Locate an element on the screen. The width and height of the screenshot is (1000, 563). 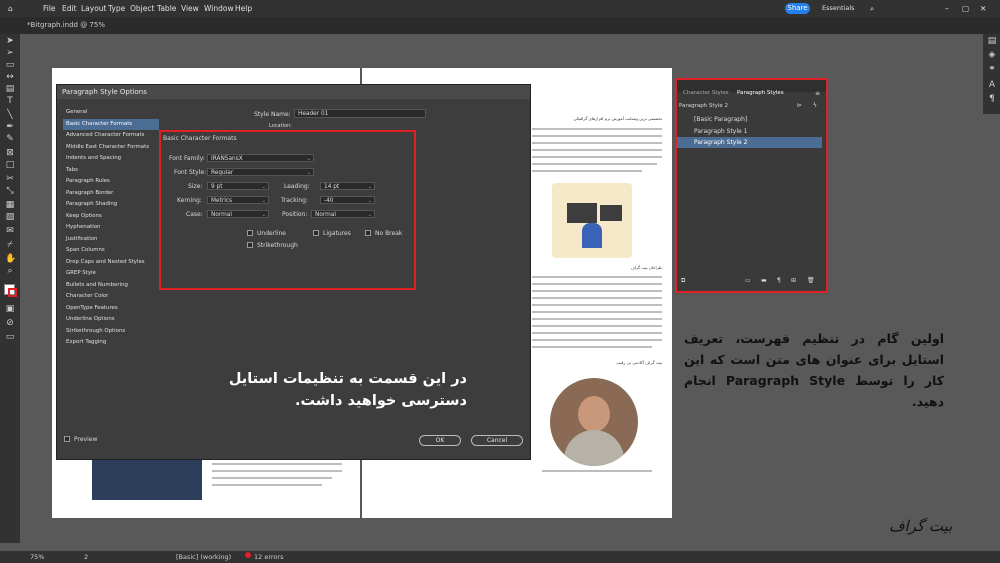
pencil-tool-icon: ✎ is located at coordinates (10, 139).